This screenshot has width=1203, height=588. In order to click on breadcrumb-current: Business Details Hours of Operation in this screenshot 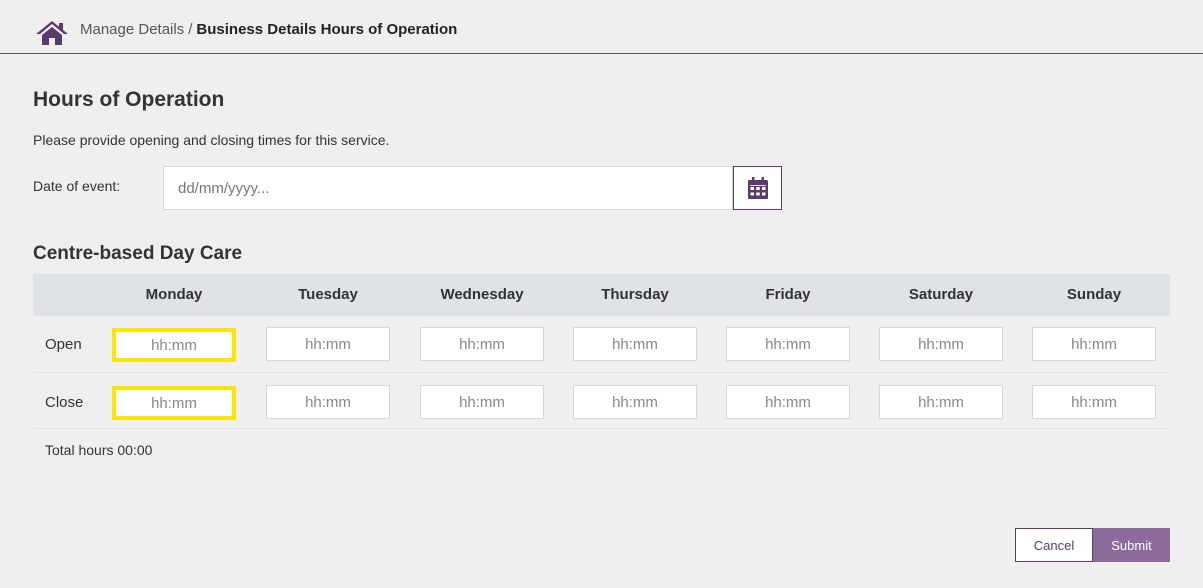, I will do `click(327, 29)`.